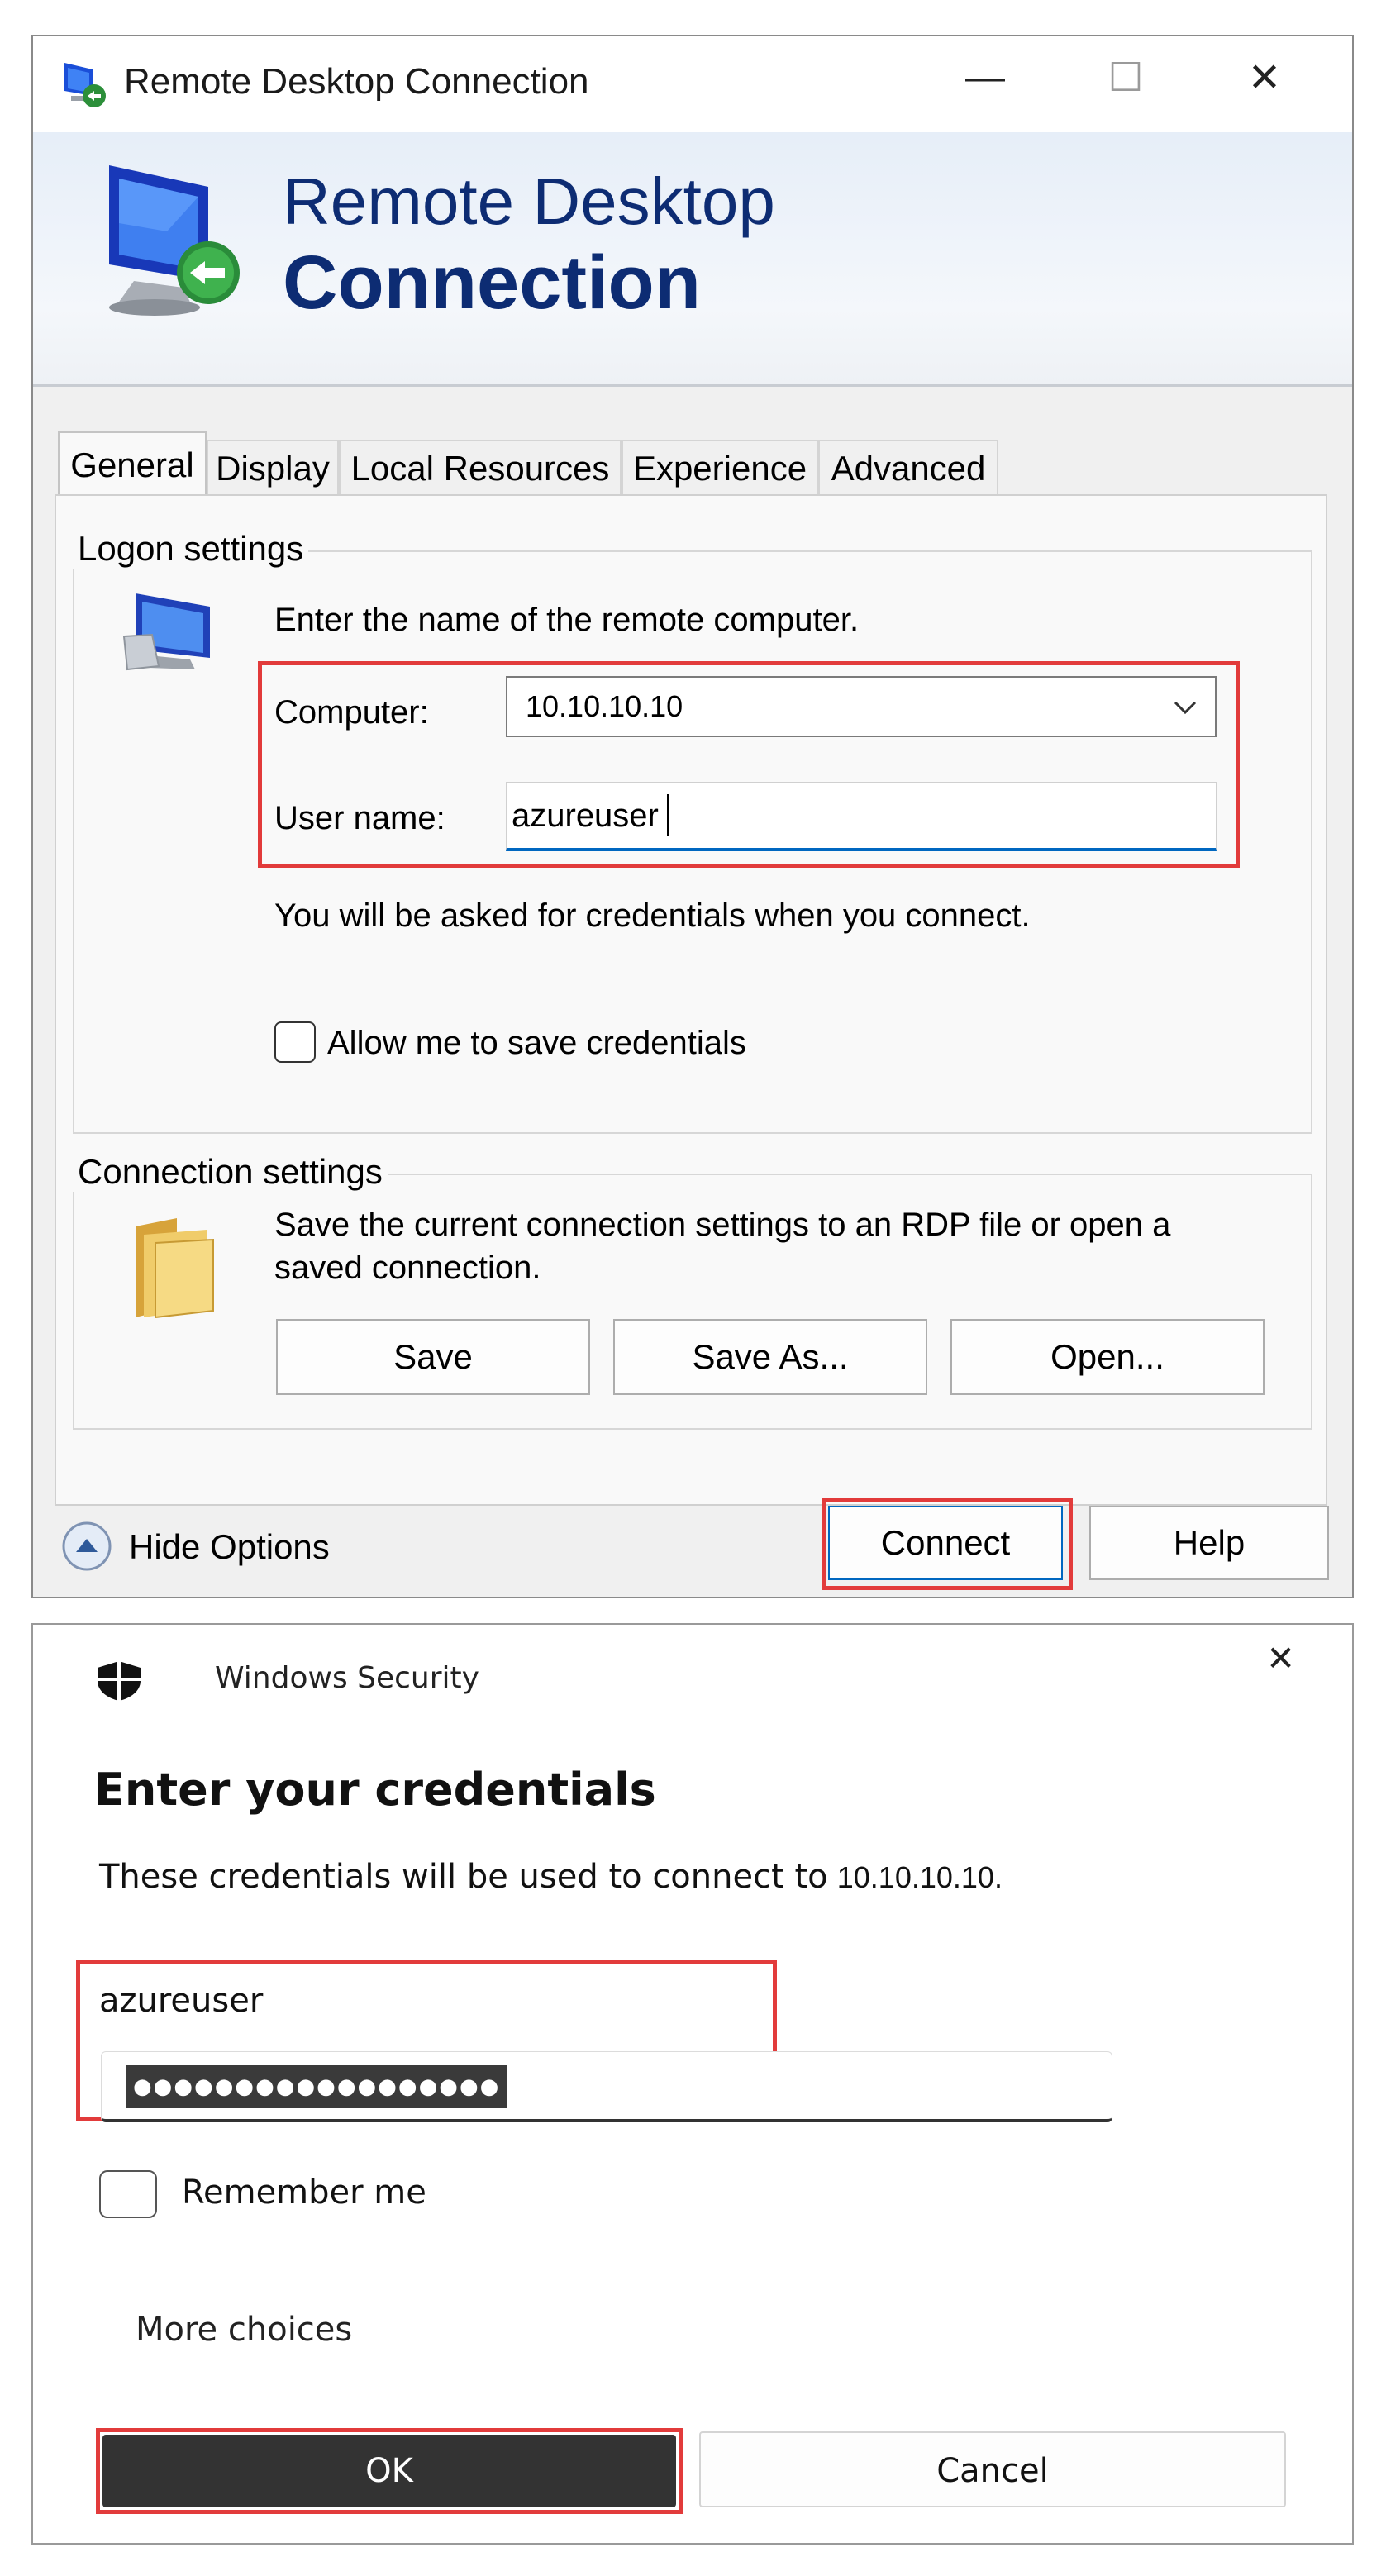 The width and height of the screenshot is (1386, 2576). Describe the element at coordinates (567, 620) in the screenshot. I see `logon-prompt: Enter the name of the remote computer.` at that location.